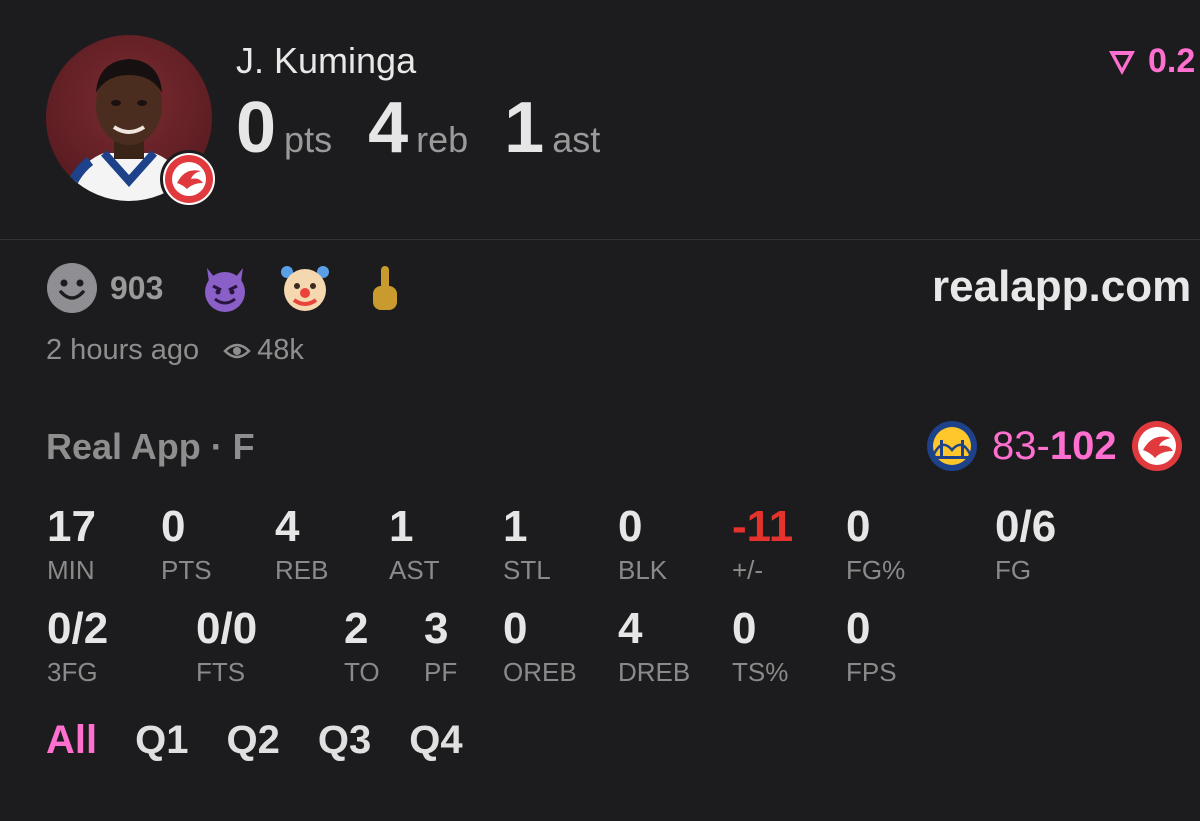 The image size is (1200, 821). I want to click on clown-emoji, so click(305, 288).